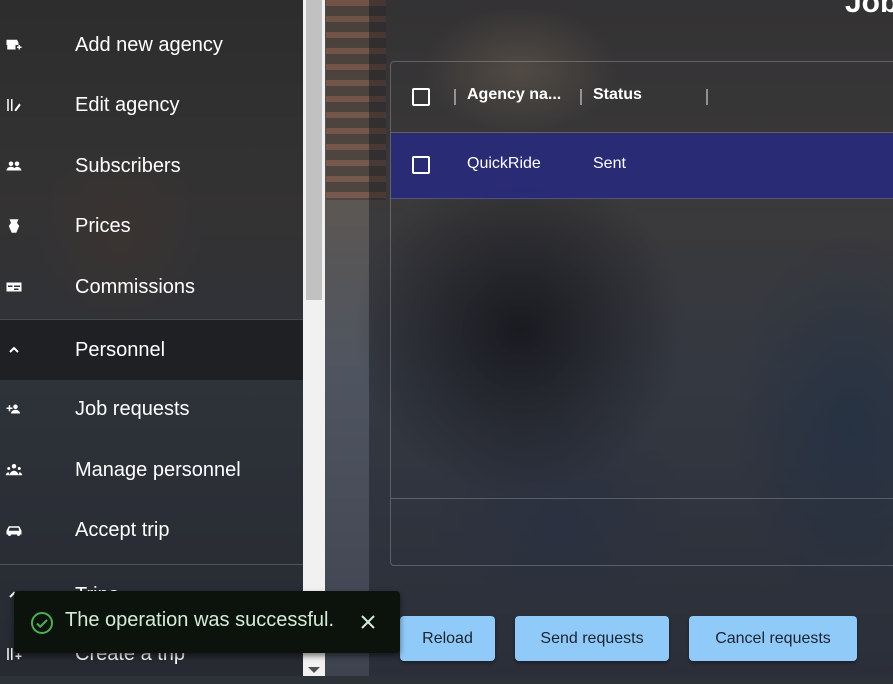  I want to click on sidebar-item-label: Subscribers, so click(128, 165).